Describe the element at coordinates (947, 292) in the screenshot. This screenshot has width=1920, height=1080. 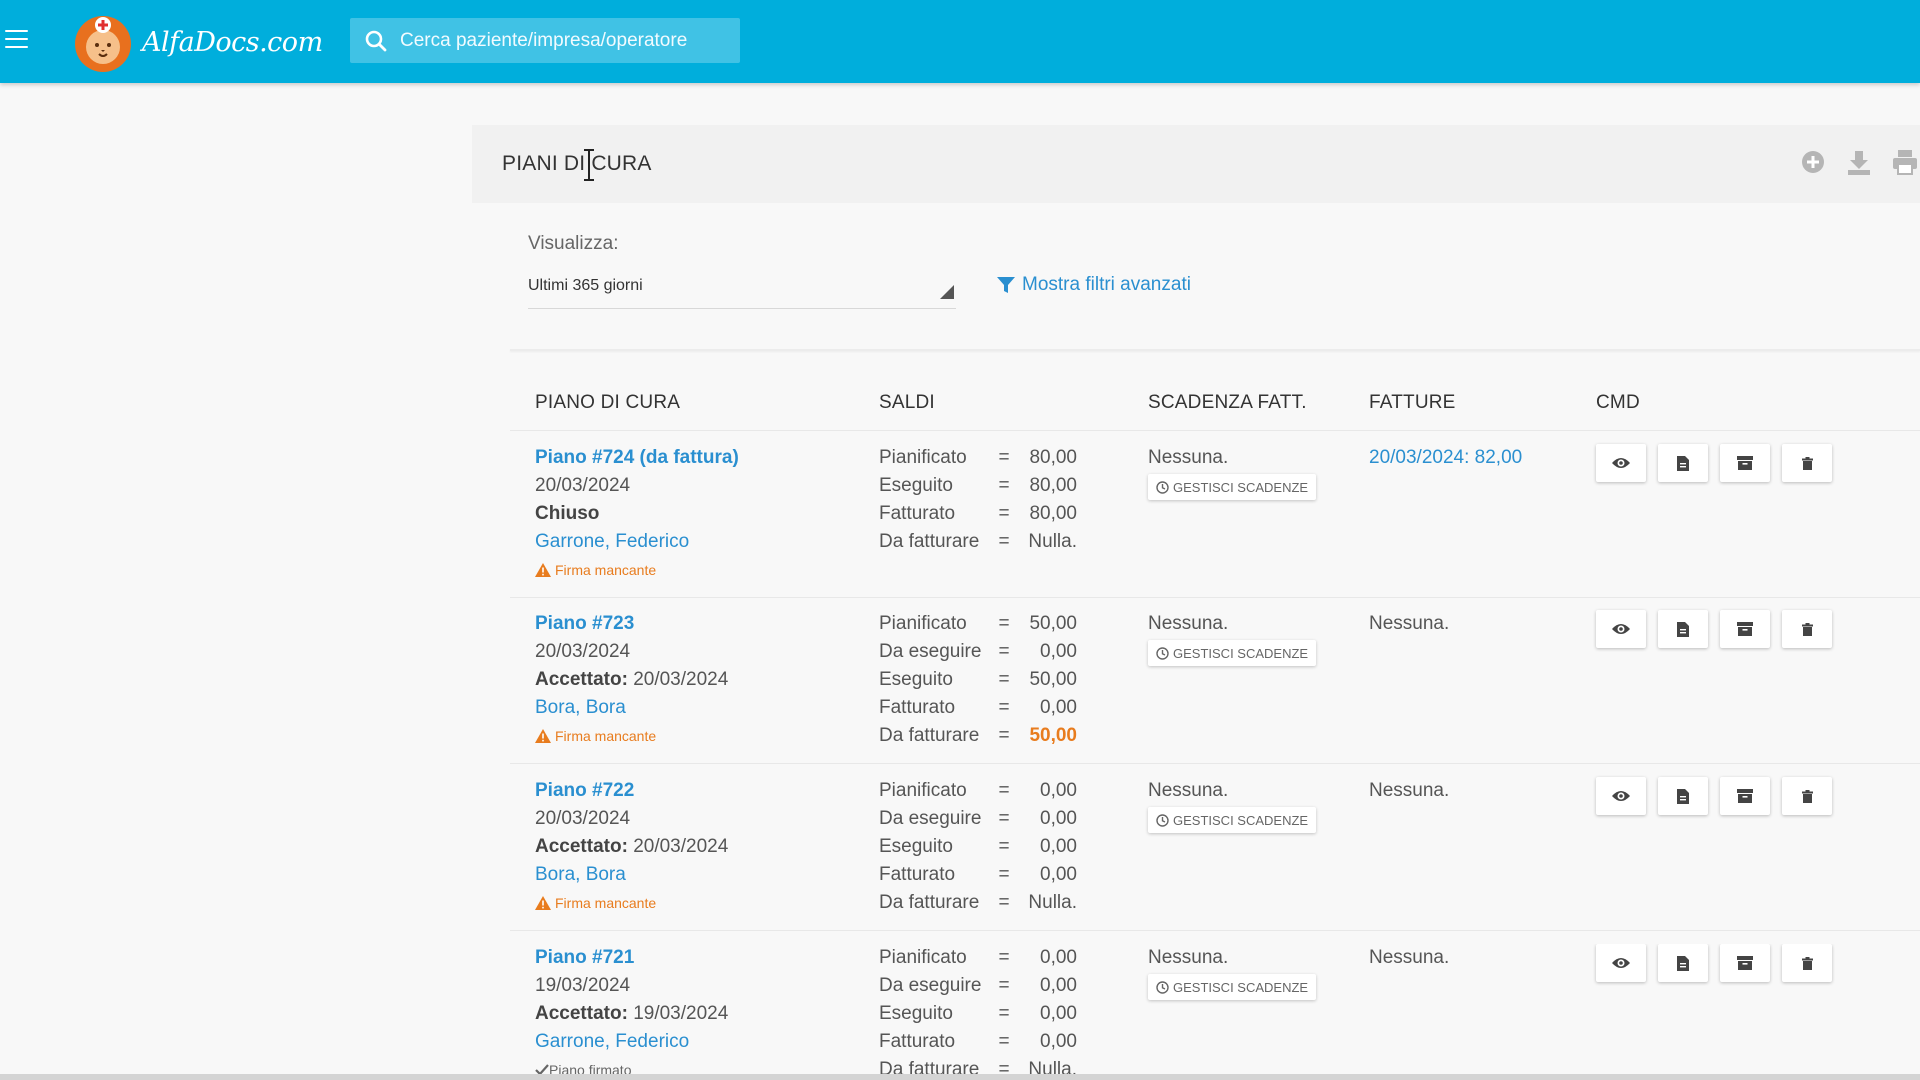
I see `dropdown-arrow-icon` at that location.